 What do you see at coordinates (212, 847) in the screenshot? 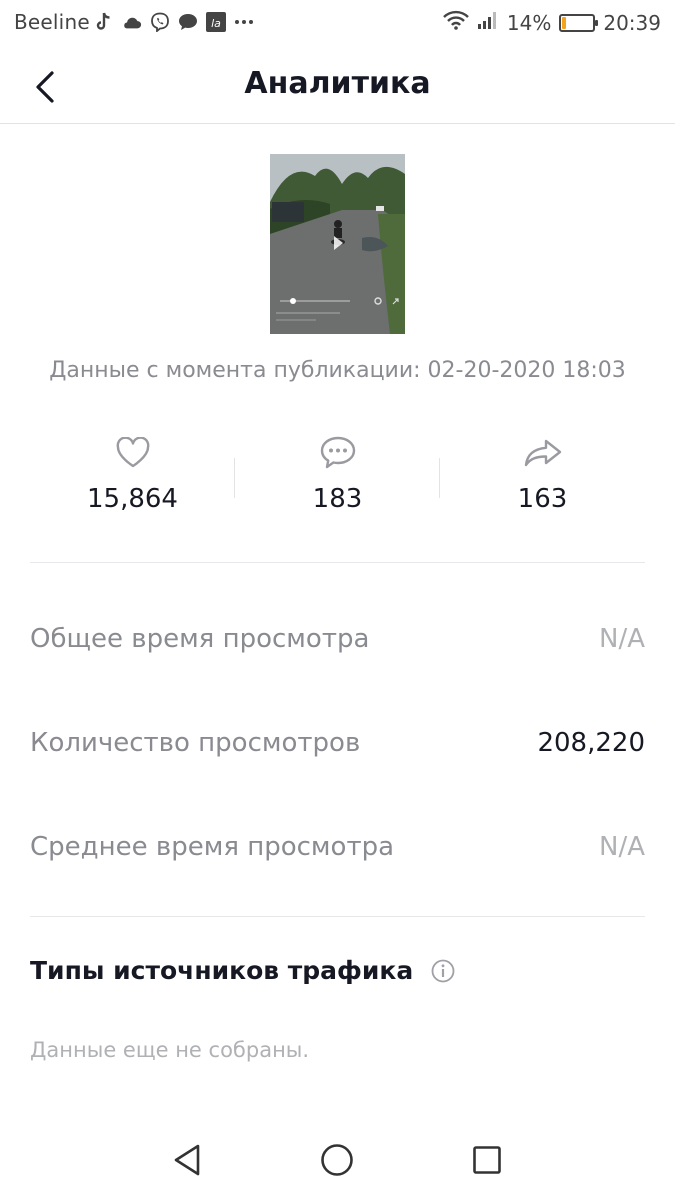
I see `metric-label: Среднее время просмотра` at bounding box center [212, 847].